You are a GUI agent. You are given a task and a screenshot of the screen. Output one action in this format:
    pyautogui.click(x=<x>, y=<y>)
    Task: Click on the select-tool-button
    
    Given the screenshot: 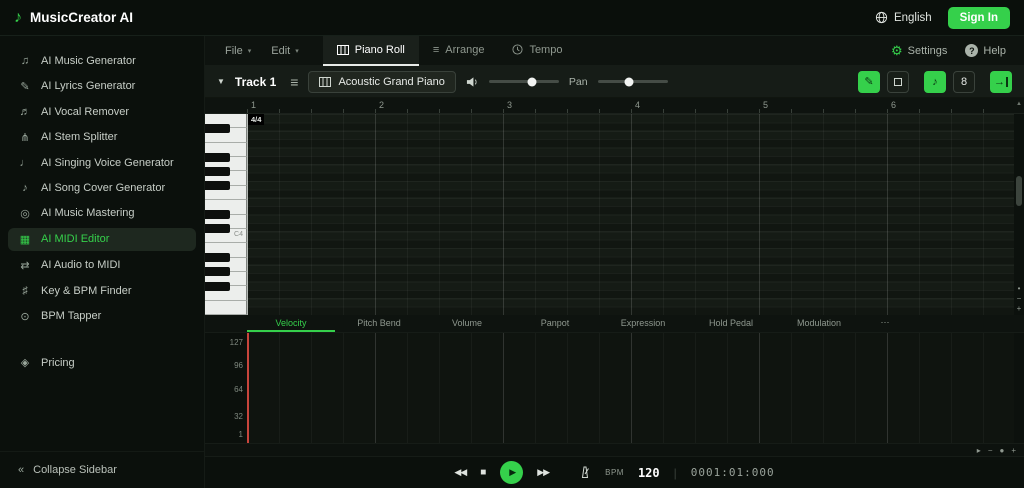 What is the action you would take?
    pyautogui.click(x=898, y=81)
    